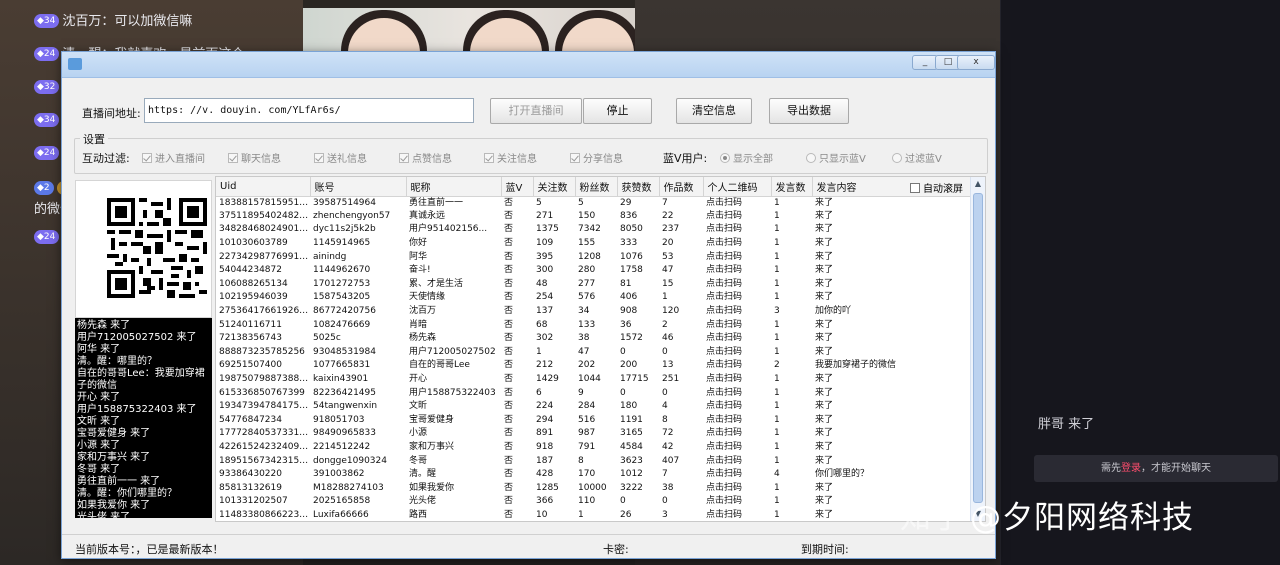 This screenshot has width=1280, height=565. What do you see at coordinates (340, 157) in the screenshot?
I see `filter-gift-checkbox: 送礼信息` at bounding box center [340, 157].